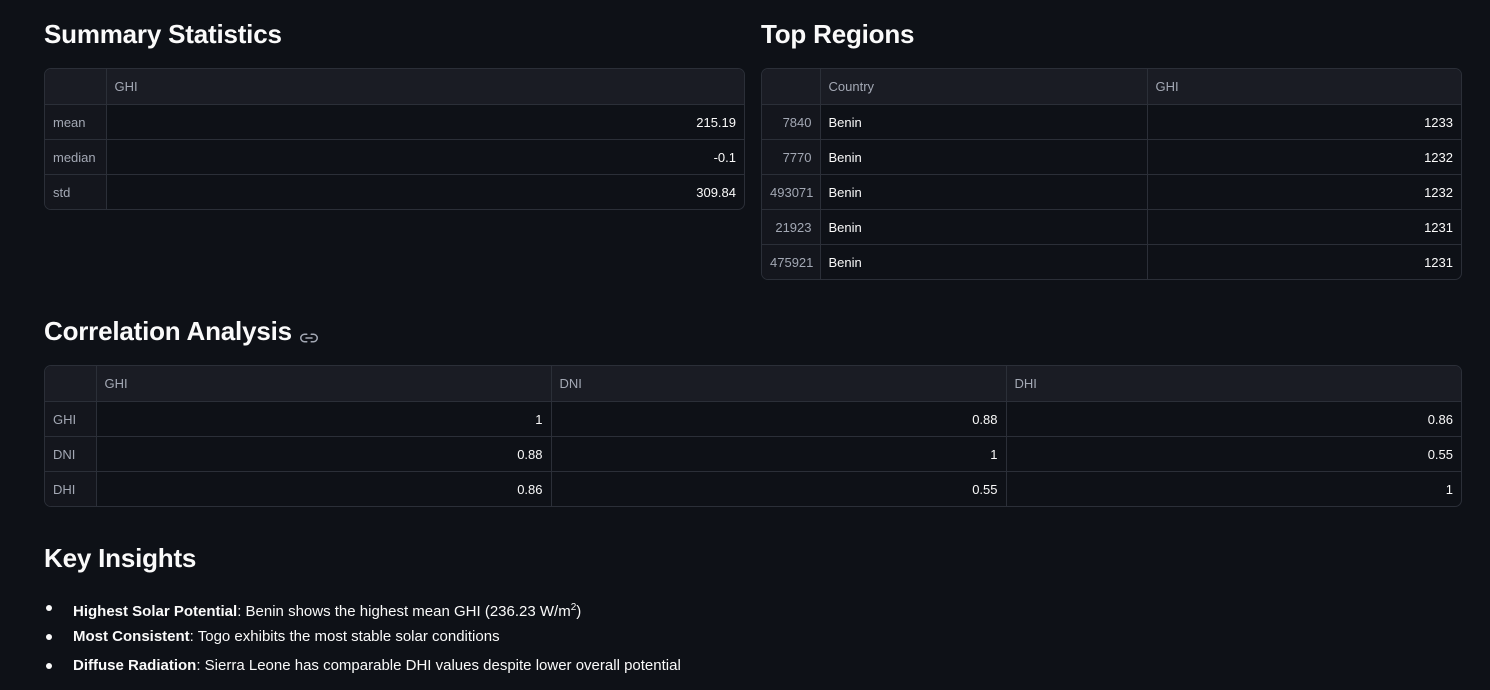  I want to click on key-insights-heading: Key Insights, so click(120, 558).